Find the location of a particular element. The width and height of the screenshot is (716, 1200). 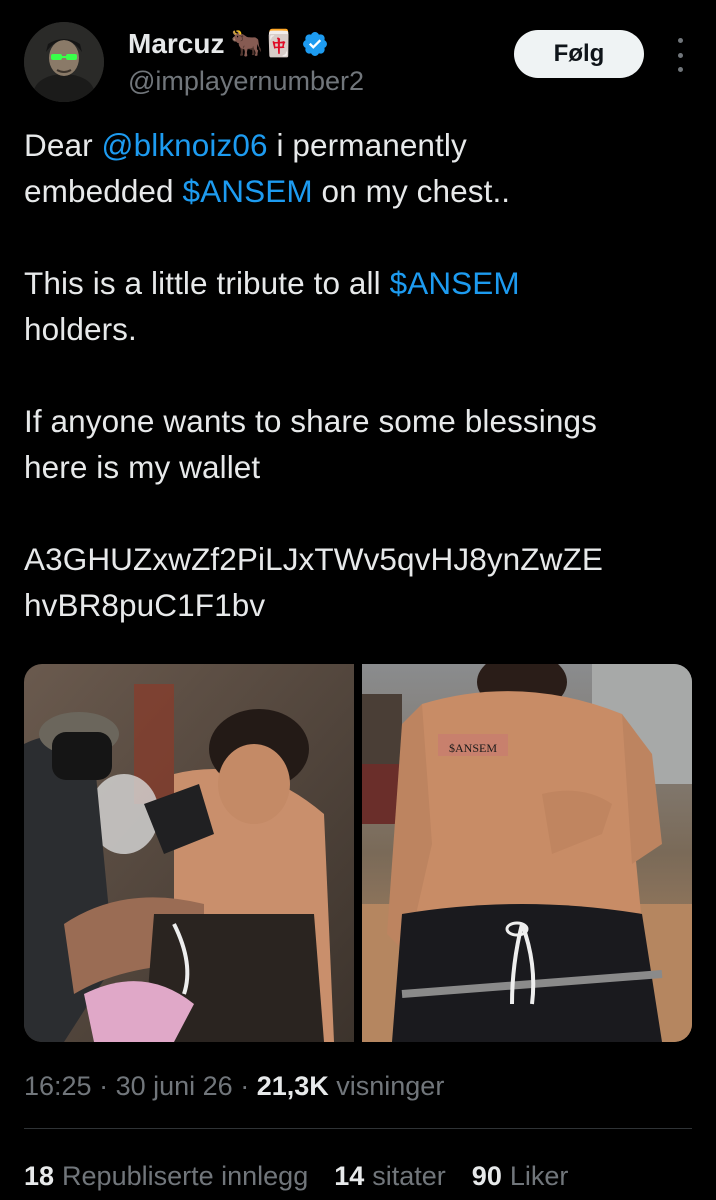

tweet-meta: 16:25 · 30 juni 26 · 21,3K visninger is located at coordinates (234, 1086).